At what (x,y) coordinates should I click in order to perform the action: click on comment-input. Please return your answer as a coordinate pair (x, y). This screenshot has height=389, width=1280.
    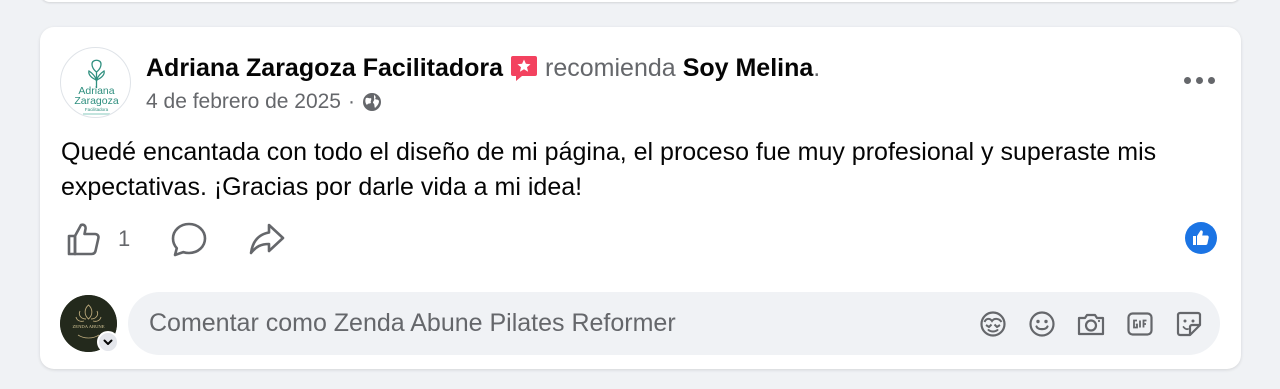
    Looking at the image, I should click on (554, 323).